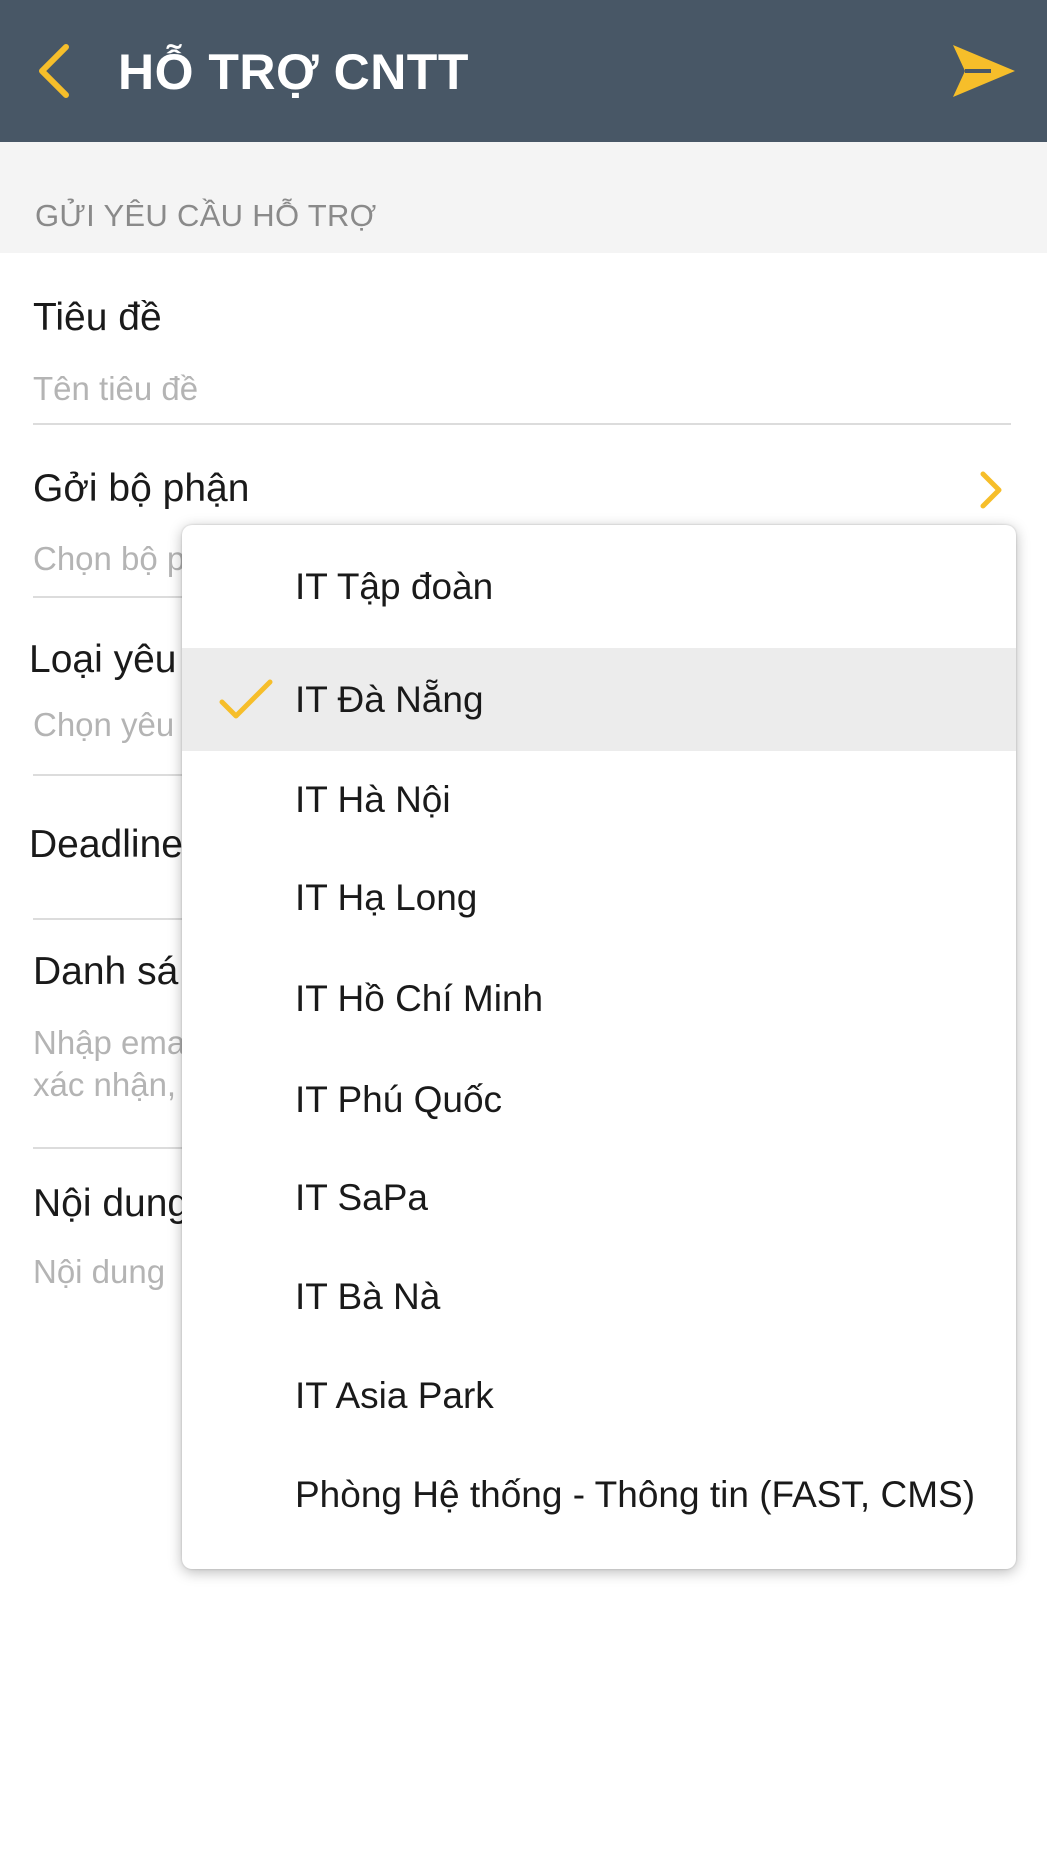 The image size is (1047, 1856). What do you see at coordinates (97, 317) in the screenshot?
I see `title-label: Tiêu đề` at bounding box center [97, 317].